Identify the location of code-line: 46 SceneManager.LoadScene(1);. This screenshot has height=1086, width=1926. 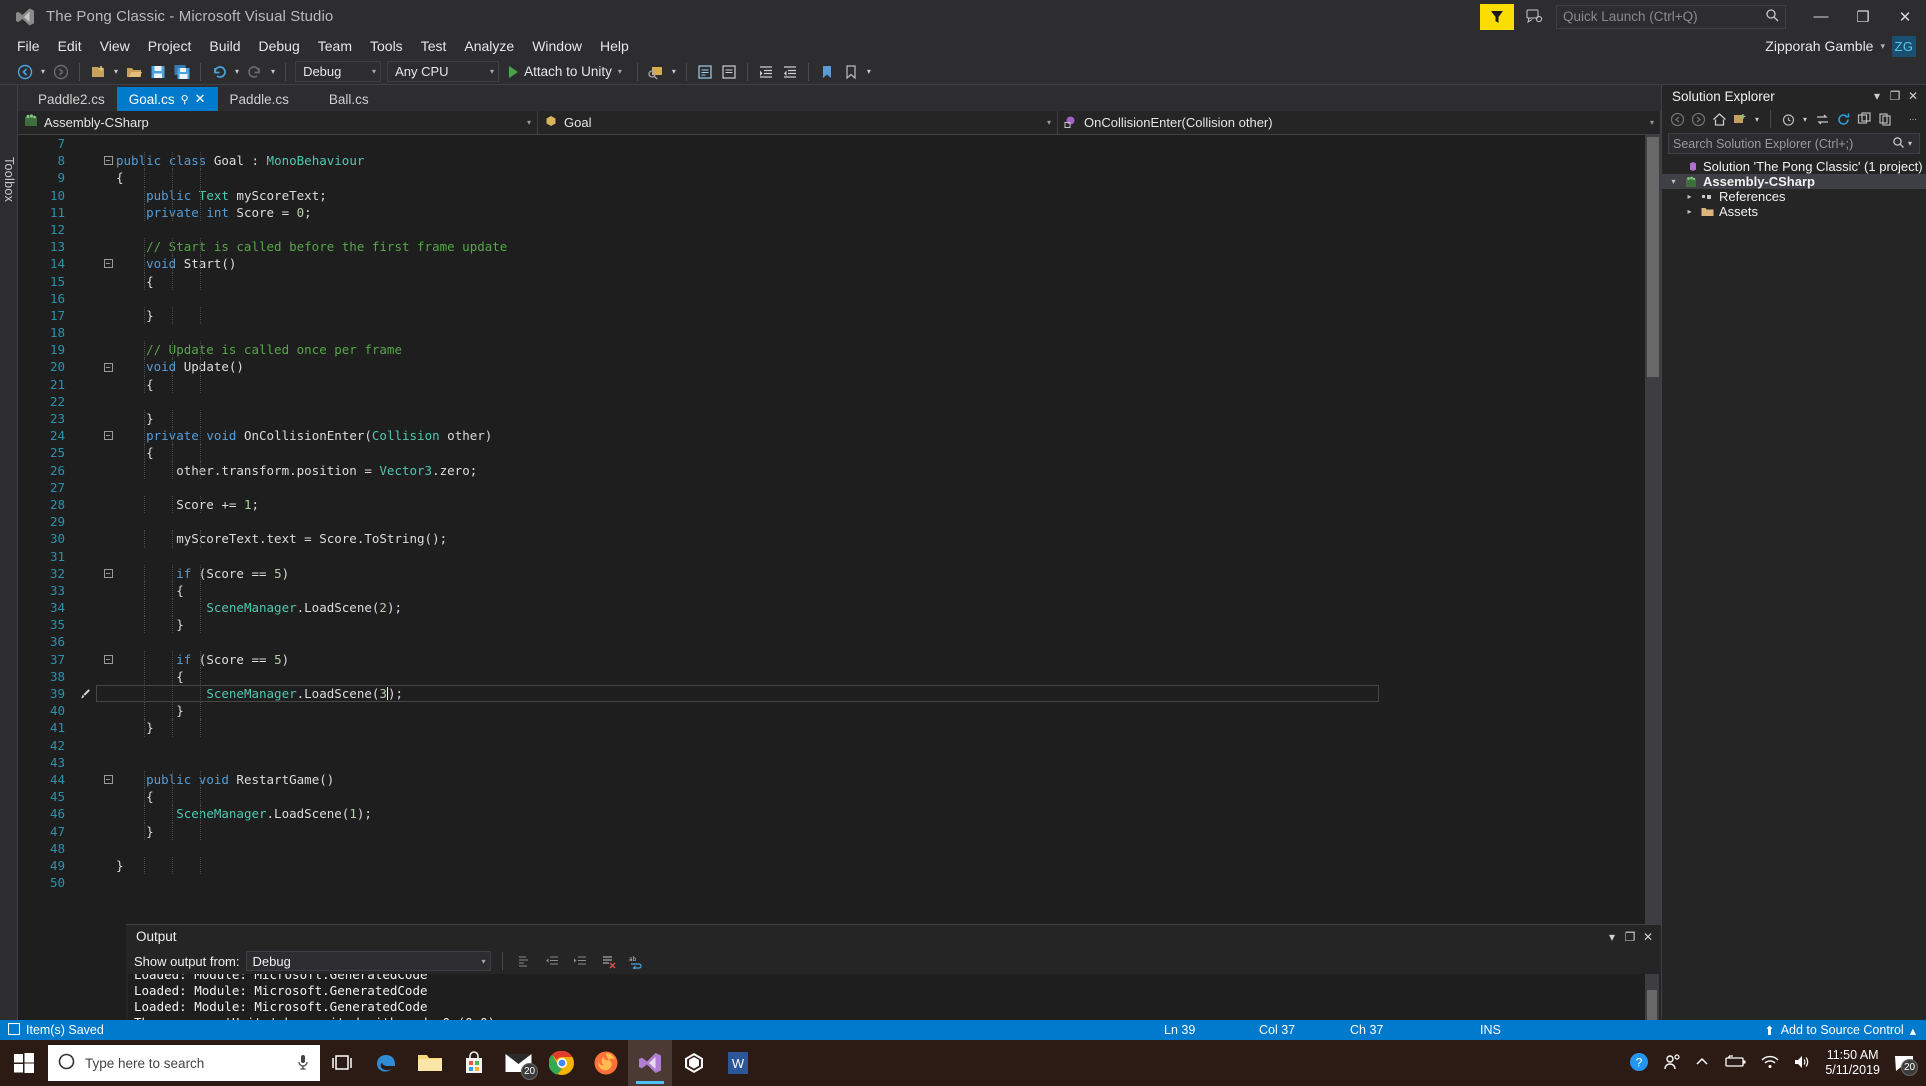
(831, 814).